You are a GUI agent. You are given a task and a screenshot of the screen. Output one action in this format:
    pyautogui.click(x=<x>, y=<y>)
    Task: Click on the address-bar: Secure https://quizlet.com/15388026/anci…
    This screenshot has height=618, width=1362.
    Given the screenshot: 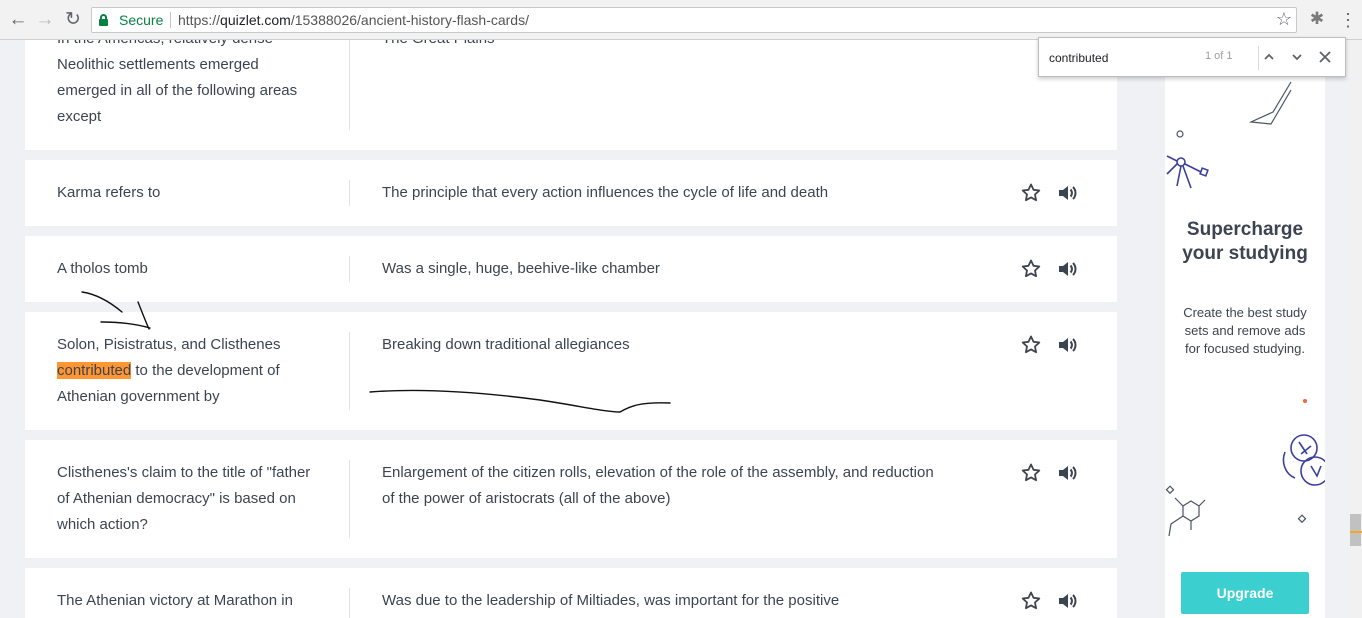 What is the action you would take?
    pyautogui.click(x=694, y=20)
    